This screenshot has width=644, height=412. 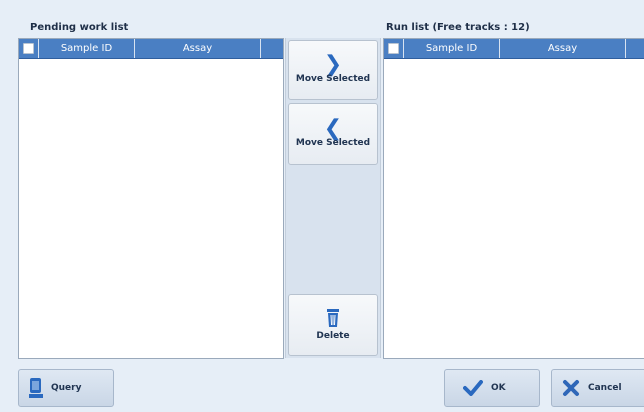 I want to click on run-col-extra, so click(x=635, y=48).